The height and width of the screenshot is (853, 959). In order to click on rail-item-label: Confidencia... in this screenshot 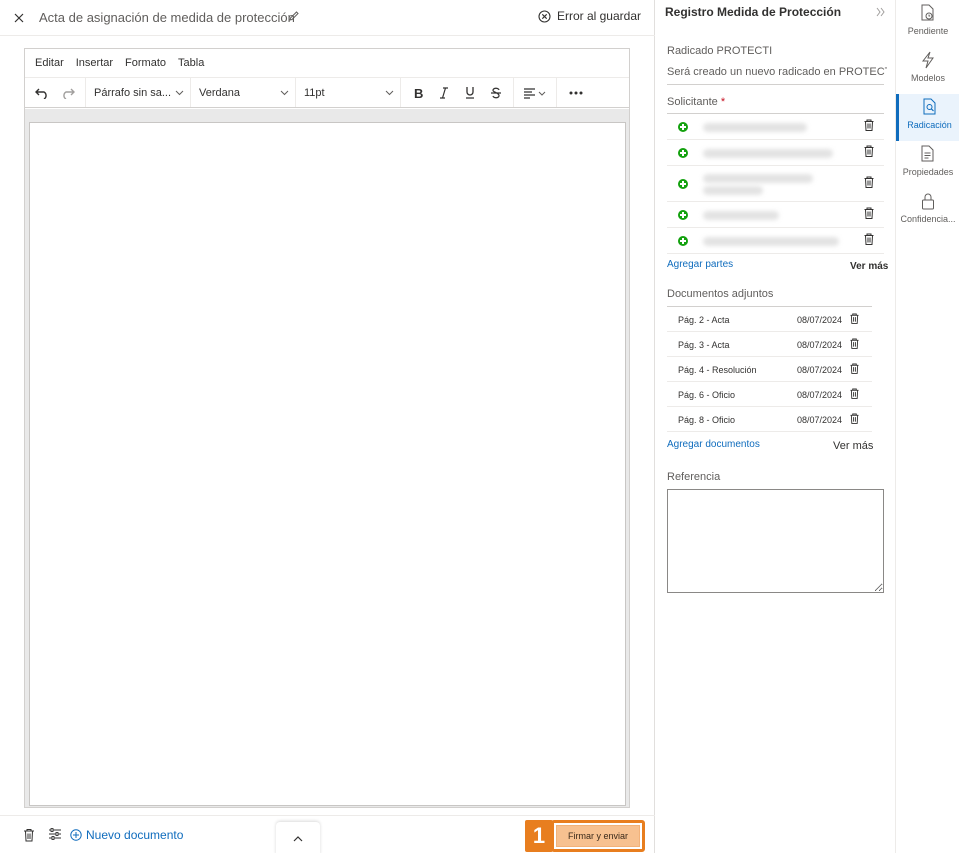, I will do `click(928, 219)`.